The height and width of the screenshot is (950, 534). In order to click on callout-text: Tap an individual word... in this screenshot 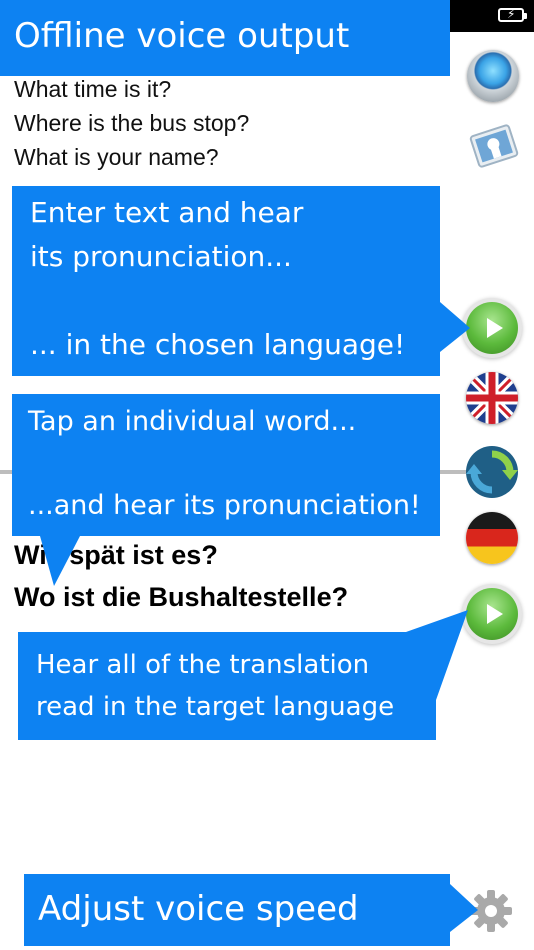, I will do `click(192, 421)`.